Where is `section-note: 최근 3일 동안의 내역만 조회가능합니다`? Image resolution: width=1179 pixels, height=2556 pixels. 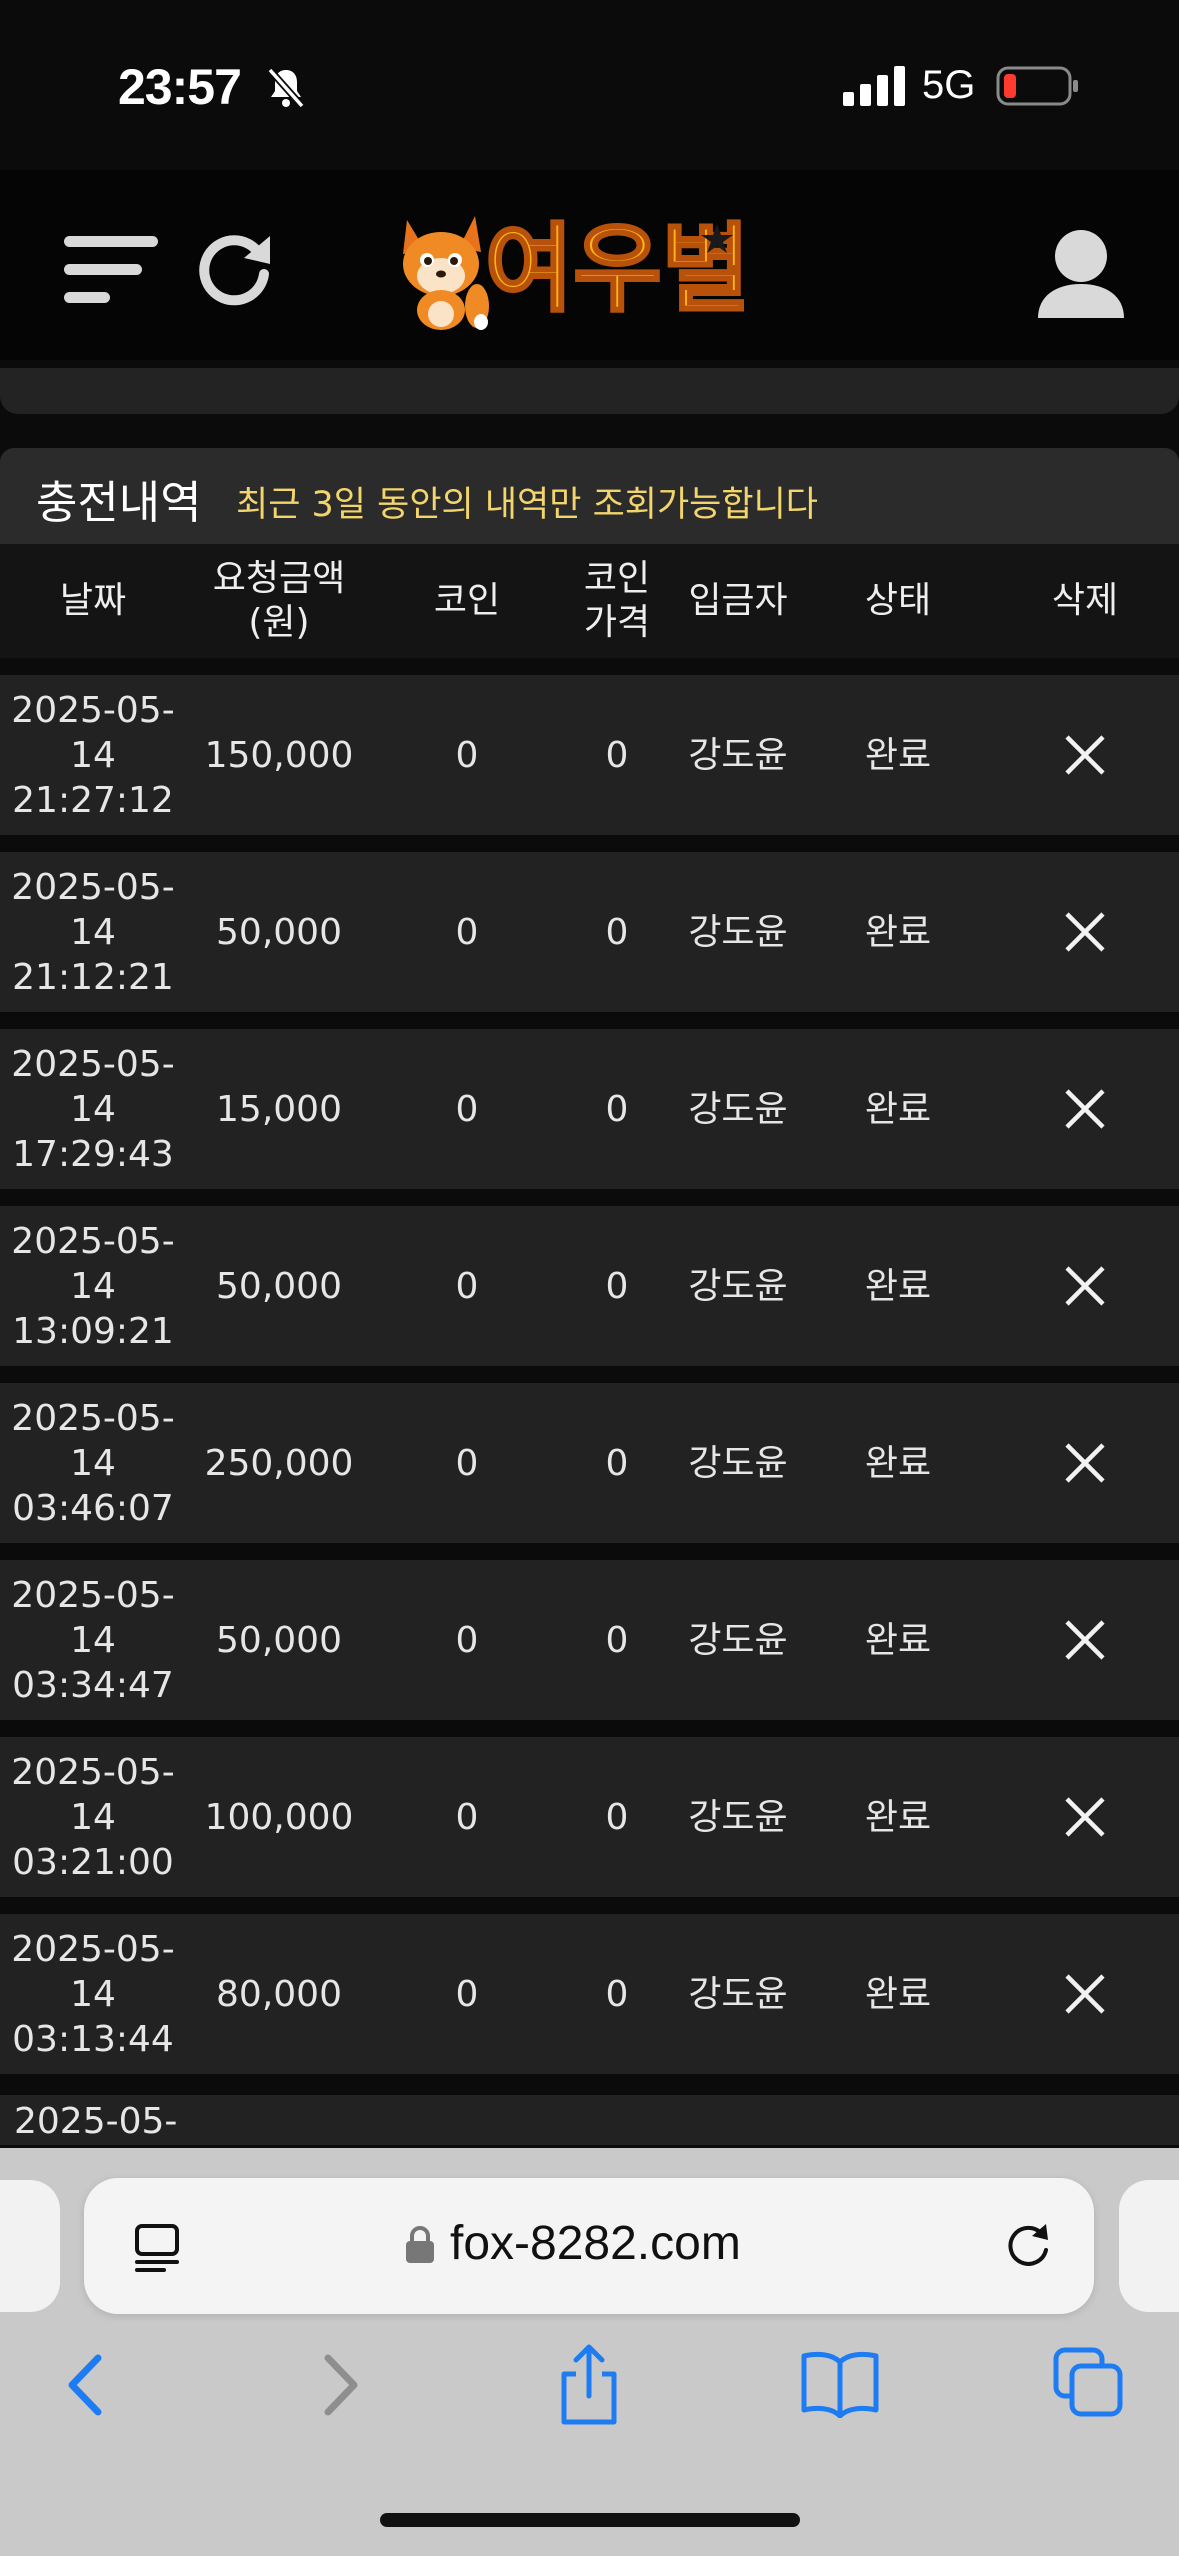
section-note: 최근 3일 동안의 내역만 조회가능합니다 is located at coordinates (527, 505).